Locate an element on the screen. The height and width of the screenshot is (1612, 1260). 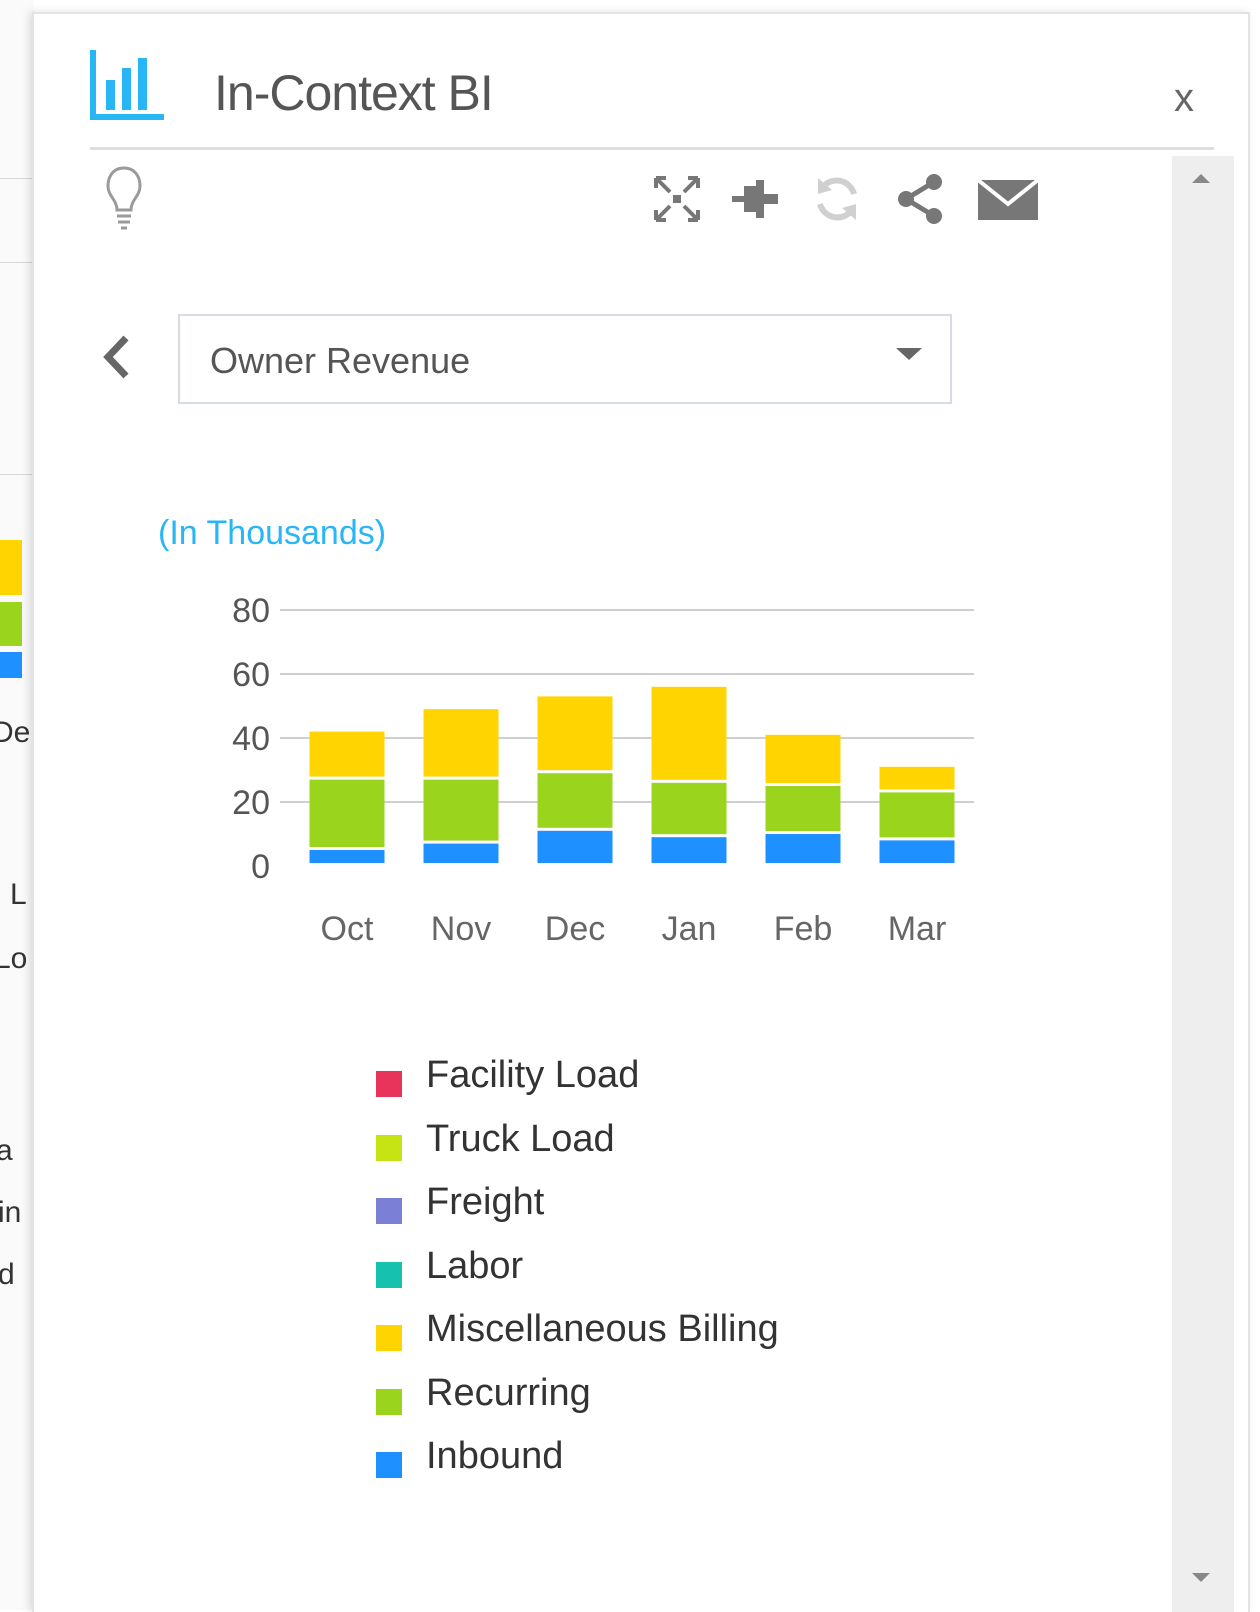
scroll-up-arrow-icon is located at coordinates (1201, 178).